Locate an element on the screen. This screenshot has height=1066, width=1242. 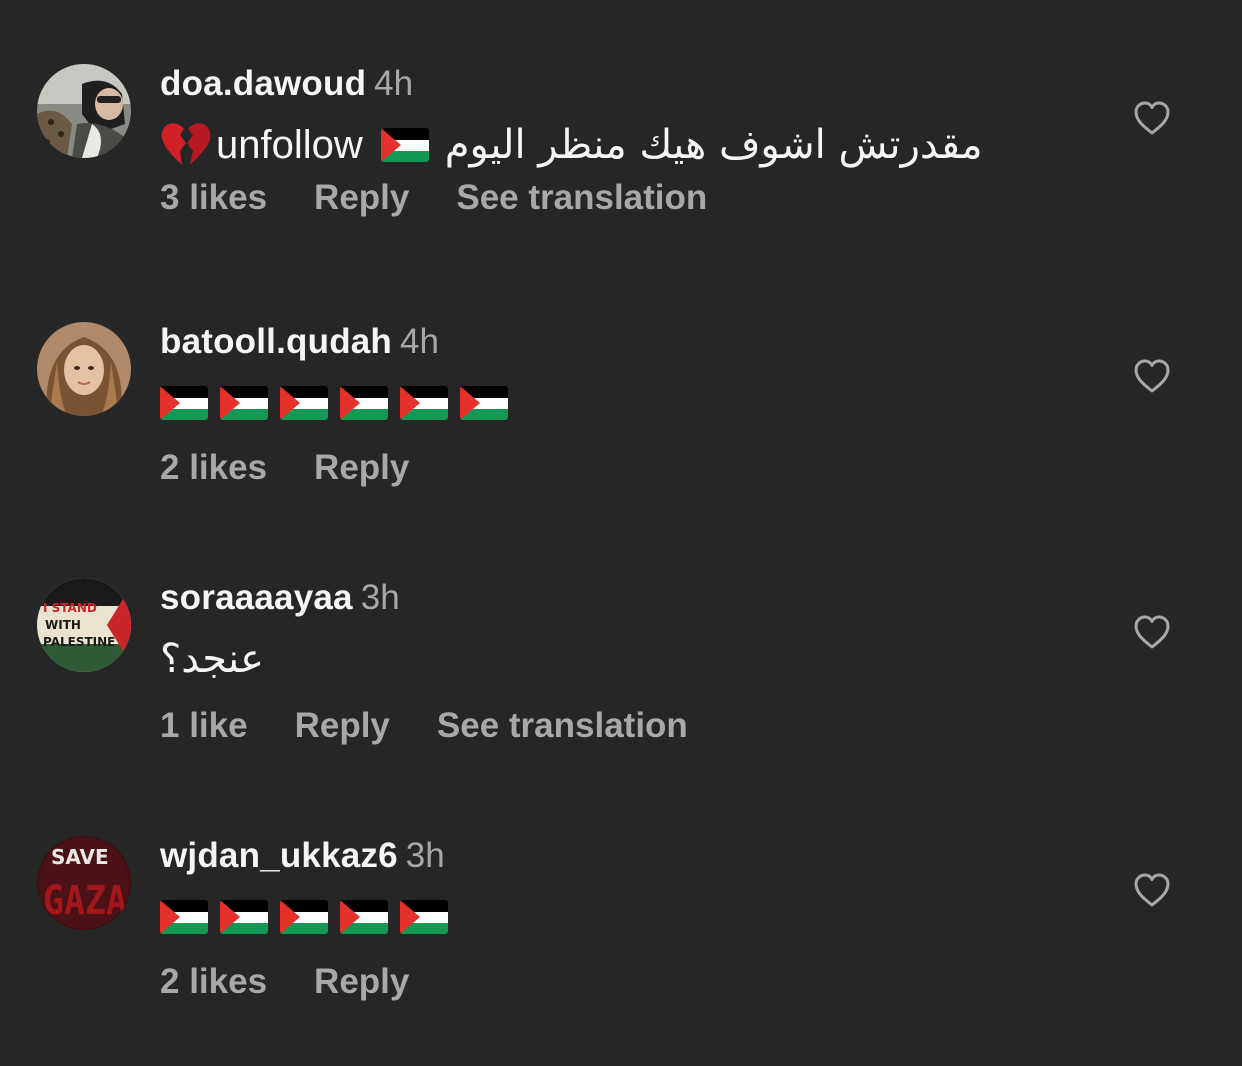
comment-text-latin: unfollow is located at coordinates (289, 145).